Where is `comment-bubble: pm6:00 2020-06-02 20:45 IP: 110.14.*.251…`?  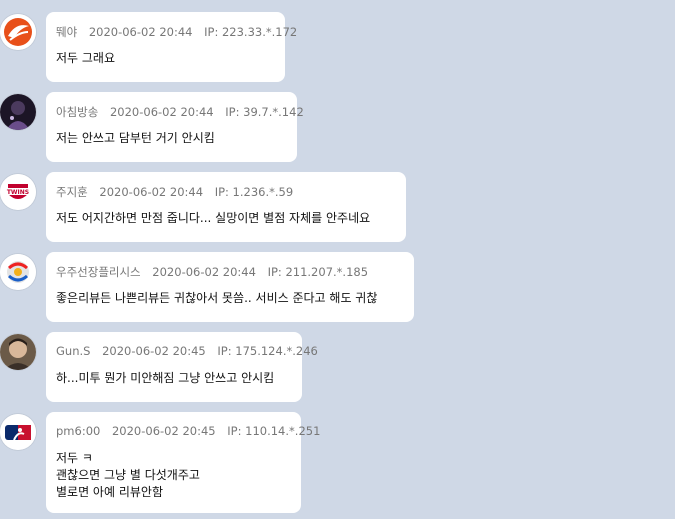 comment-bubble: pm6:00 2020-06-02 20:45 IP: 110.14.*.251… is located at coordinates (183, 462).